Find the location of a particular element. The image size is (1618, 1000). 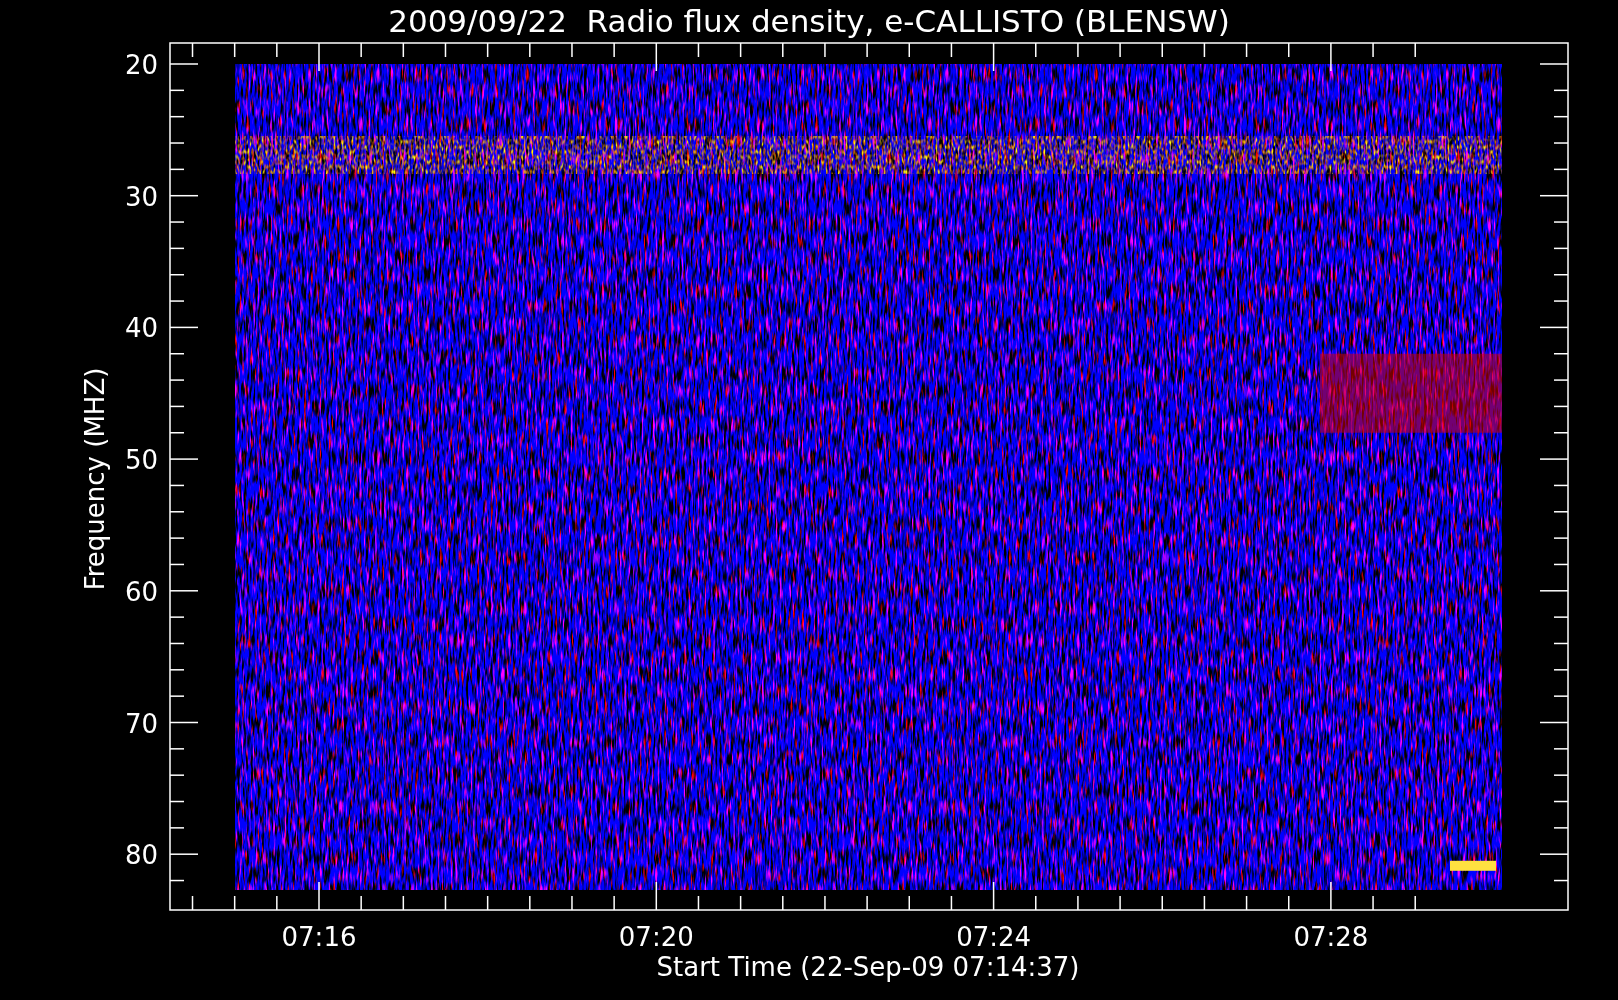

y-tick-label: 80 is located at coordinates (141, 855).